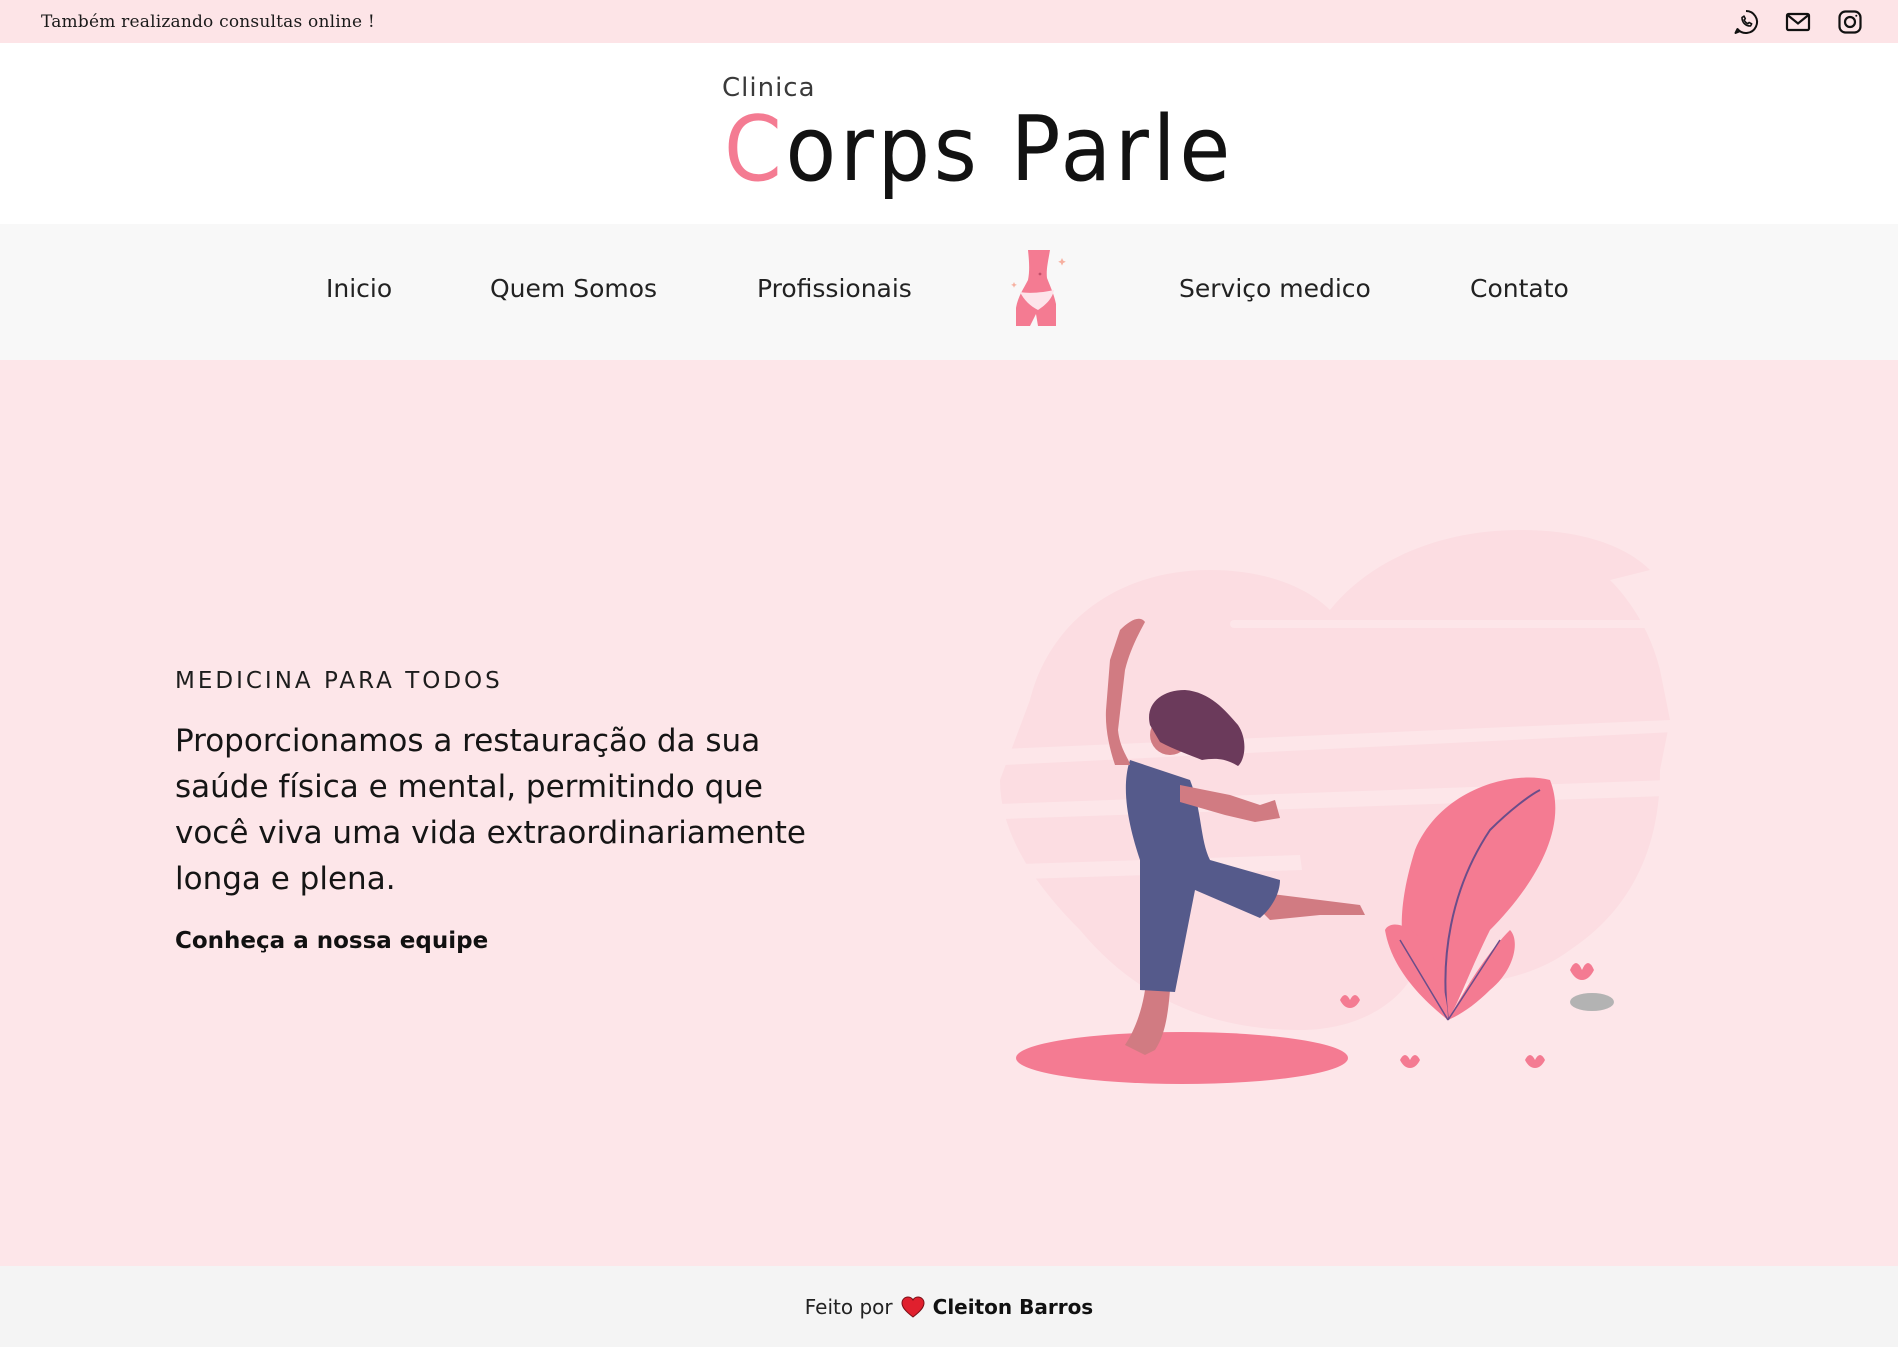 The image size is (1898, 1347). Describe the element at coordinates (949, 21) in the screenshot. I see `top-bar: Também realizando consultas online !` at that location.